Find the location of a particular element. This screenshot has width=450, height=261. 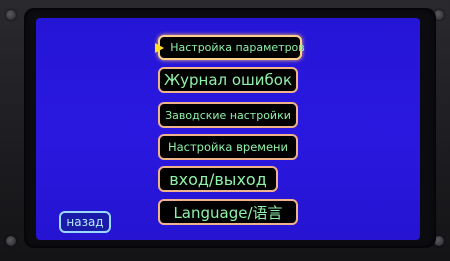

play-arrow-icon is located at coordinates (160, 47).